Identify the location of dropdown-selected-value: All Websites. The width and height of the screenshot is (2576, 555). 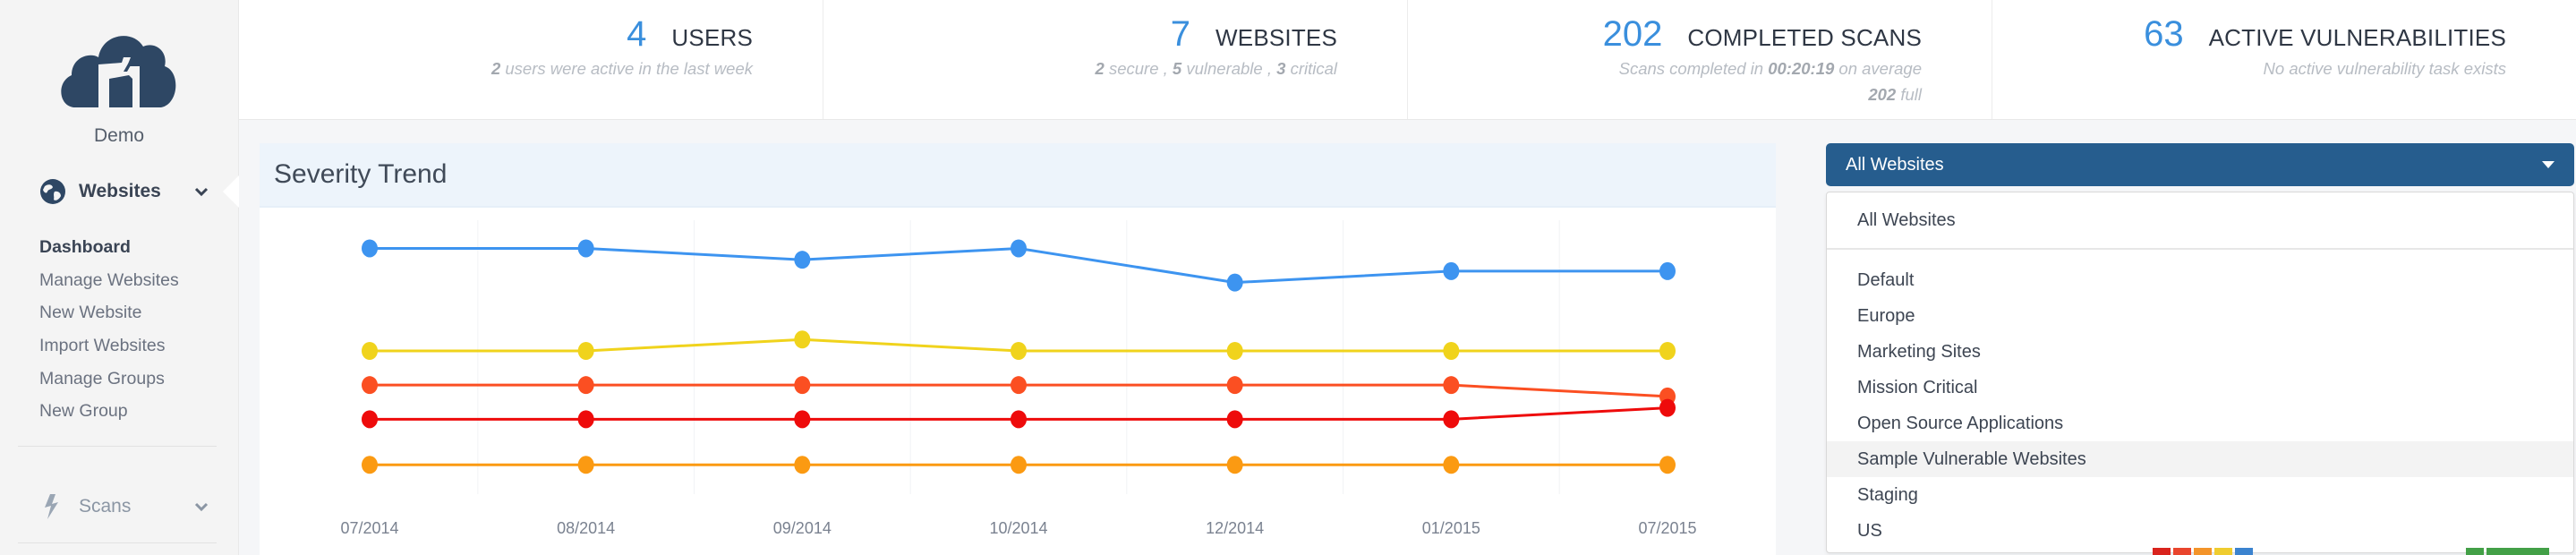
(1895, 164).